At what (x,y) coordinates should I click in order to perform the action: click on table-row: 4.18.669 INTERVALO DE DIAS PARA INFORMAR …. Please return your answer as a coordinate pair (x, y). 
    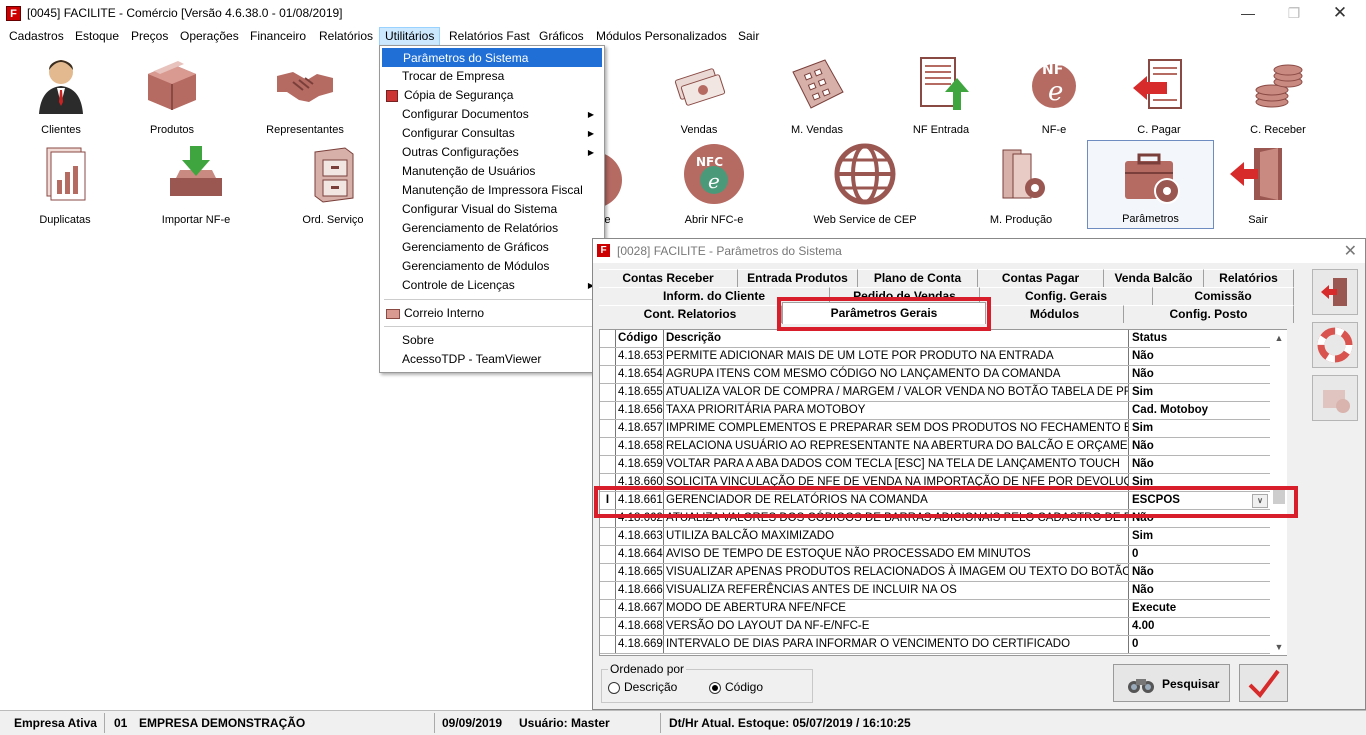
    Looking at the image, I should click on (935, 645).